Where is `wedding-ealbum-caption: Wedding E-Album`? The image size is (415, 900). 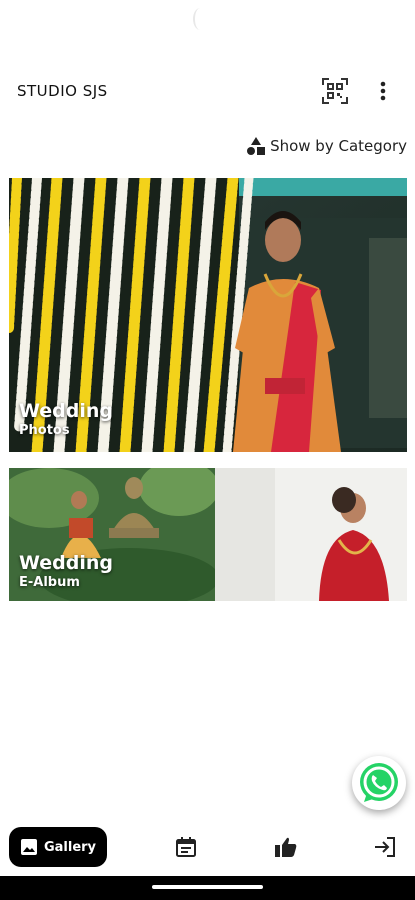 wedding-ealbum-caption: Wedding E-Album is located at coordinates (66, 571).